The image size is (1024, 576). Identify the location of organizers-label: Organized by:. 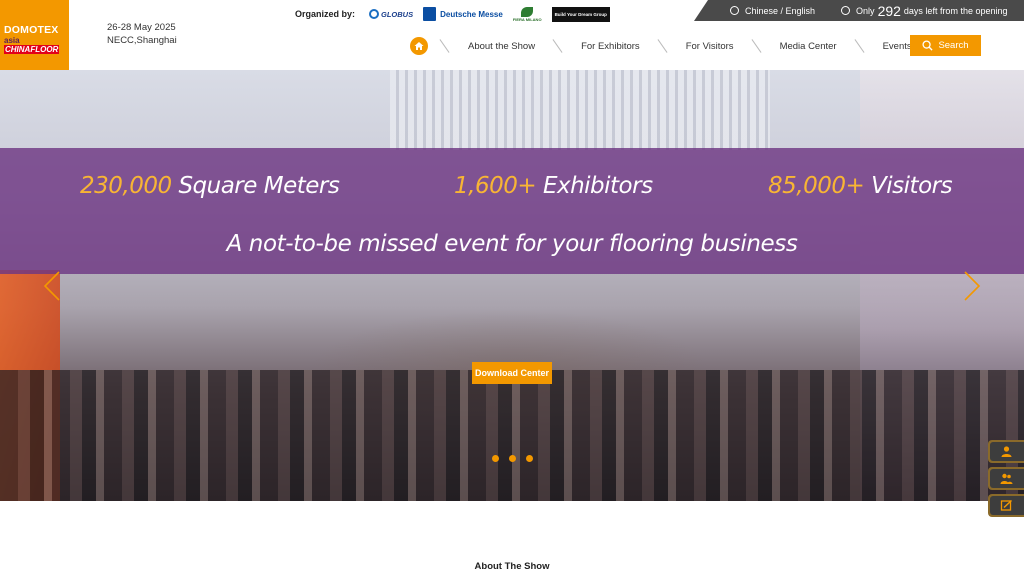
(325, 14).